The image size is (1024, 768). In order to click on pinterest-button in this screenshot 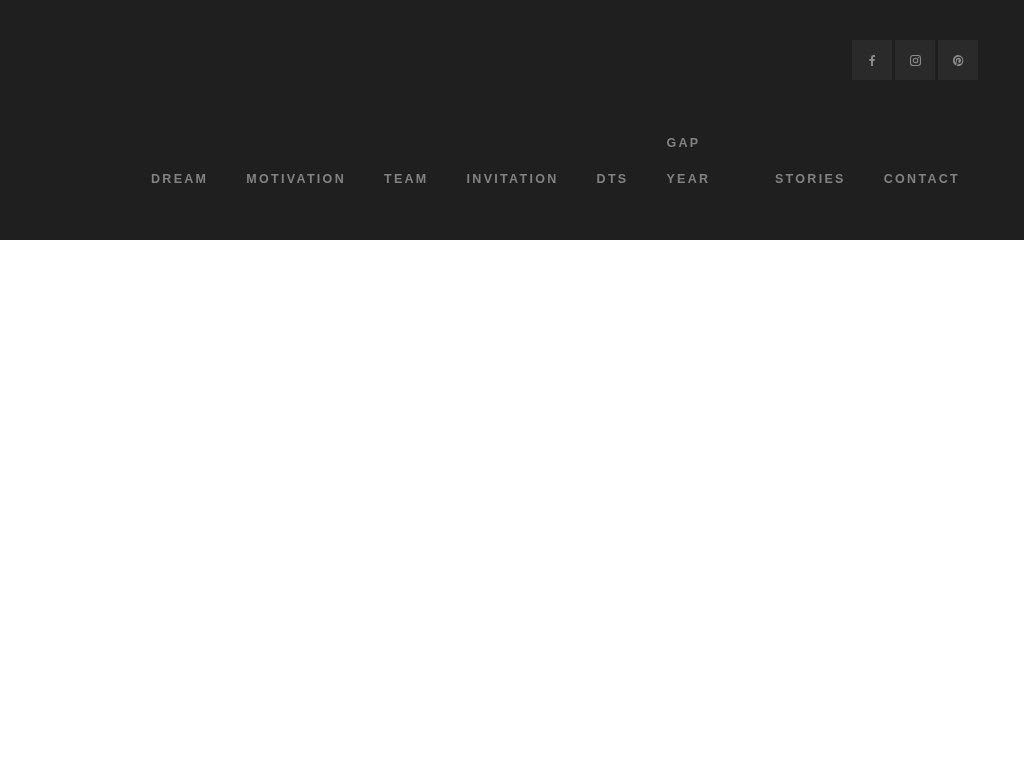, I will do `click(958, 60)`.